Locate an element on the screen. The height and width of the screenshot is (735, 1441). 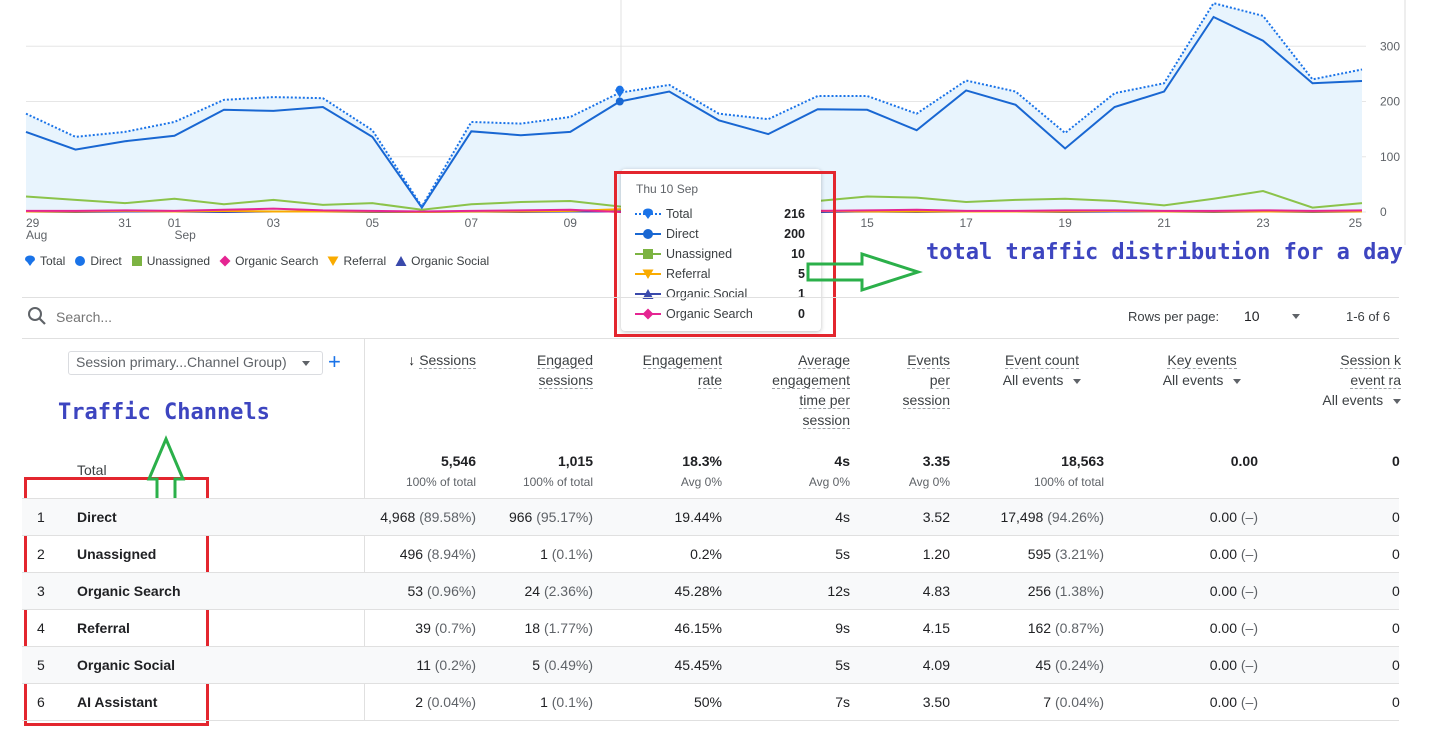
x-tick-sublabel: Aug is located at coordinates (36, 235).